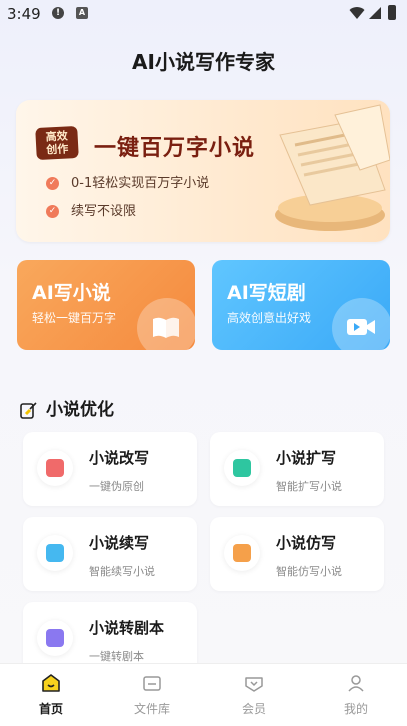 This screenshot has height=726, width=407. What do you see at coordinates (116, 656) in the screenshot?
I see `feature-subtitle: 一键转剧本` at bounding box center [116, 656].